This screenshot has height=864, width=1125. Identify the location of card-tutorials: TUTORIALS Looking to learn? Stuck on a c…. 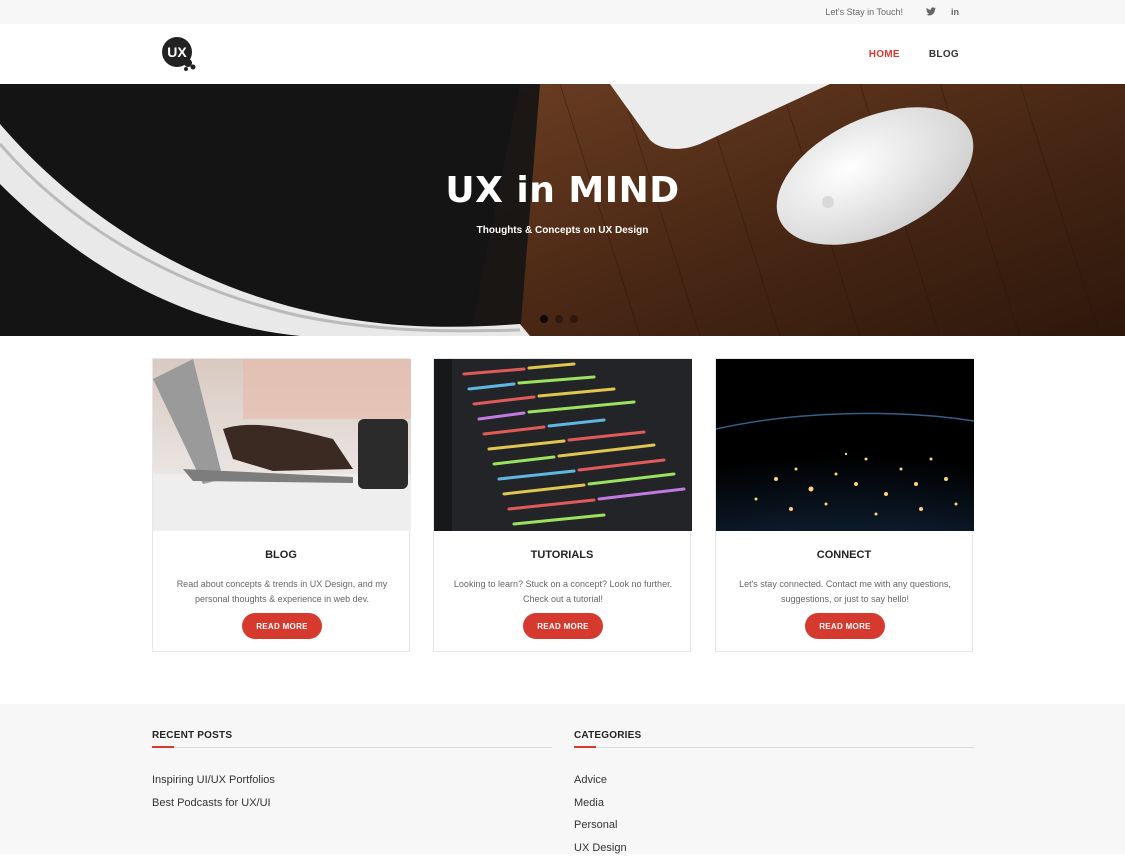
(562, 505).